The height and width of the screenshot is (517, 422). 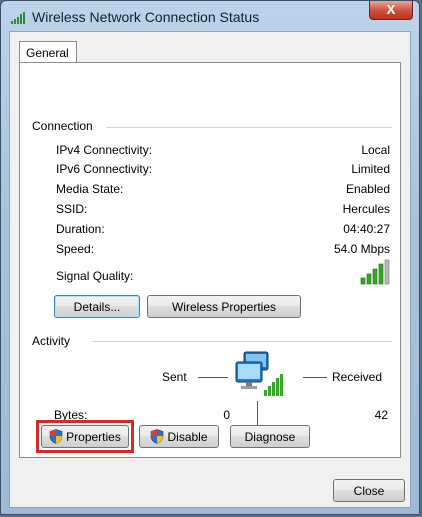 I want to click on ssid-value: Hercules, so click(x=366, y=209).